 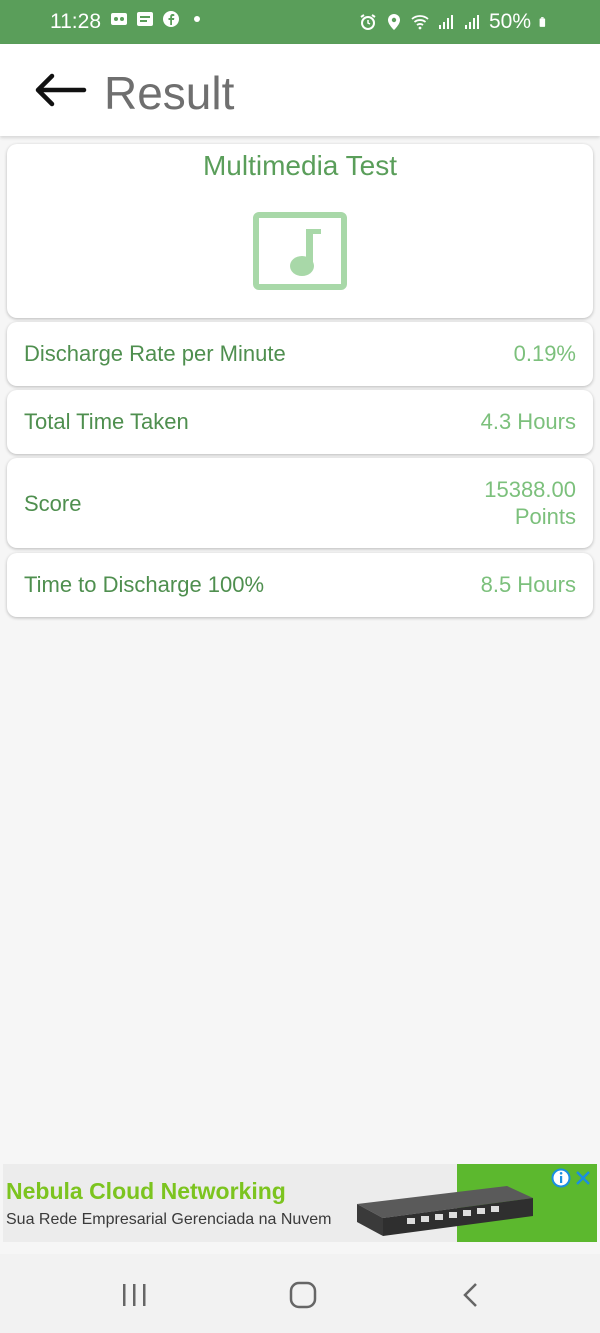 What do you see at coordinates (528, 421) in the screenshot?
I see `row-value: 4.3 Hours` at bounding box center [528, 421].